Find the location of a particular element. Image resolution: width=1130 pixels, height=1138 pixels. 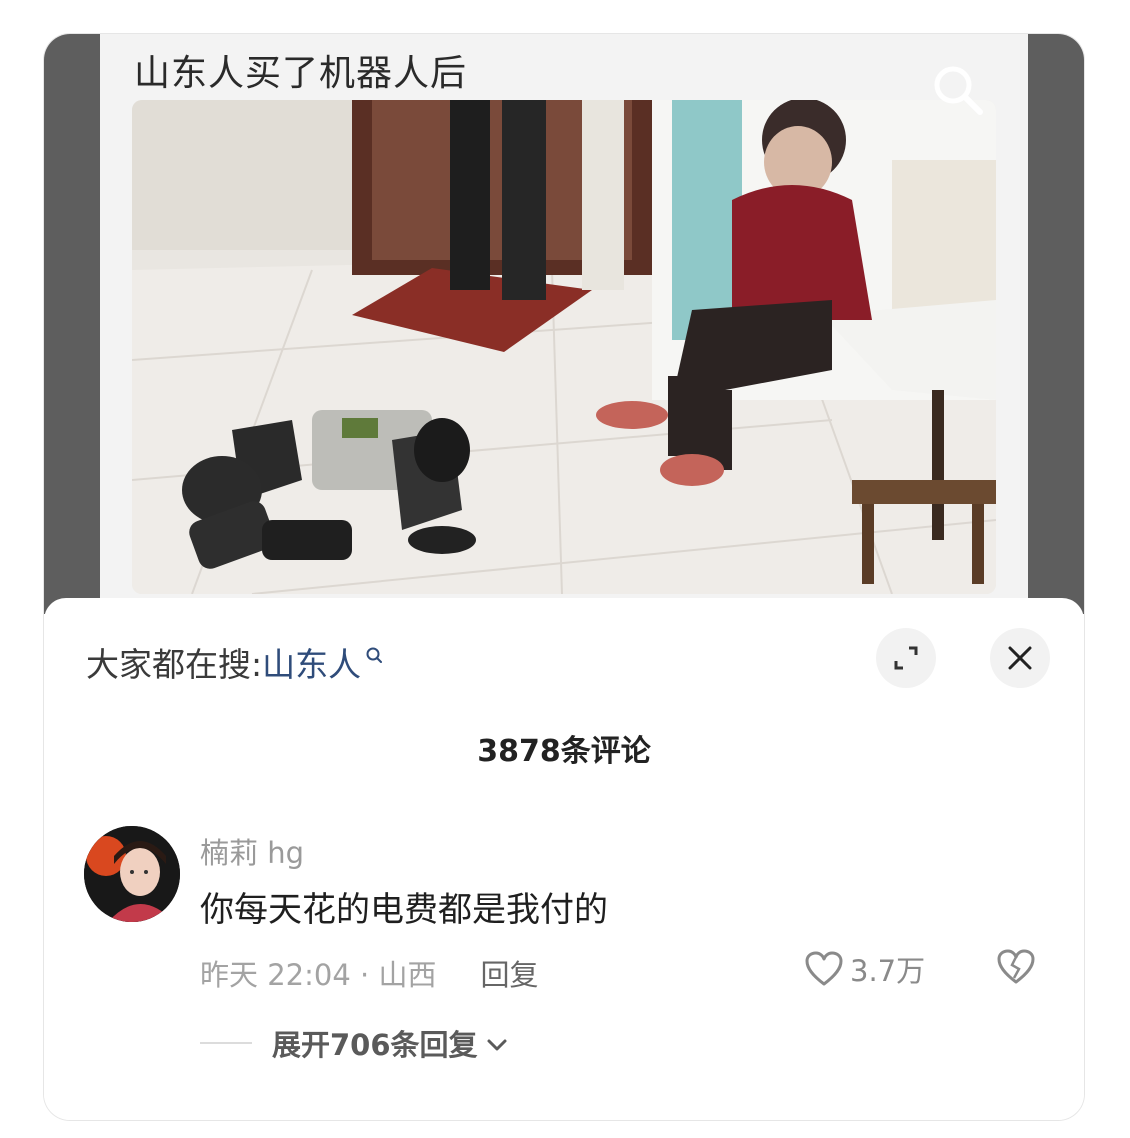

search-button is located at coordinates (958, 90).